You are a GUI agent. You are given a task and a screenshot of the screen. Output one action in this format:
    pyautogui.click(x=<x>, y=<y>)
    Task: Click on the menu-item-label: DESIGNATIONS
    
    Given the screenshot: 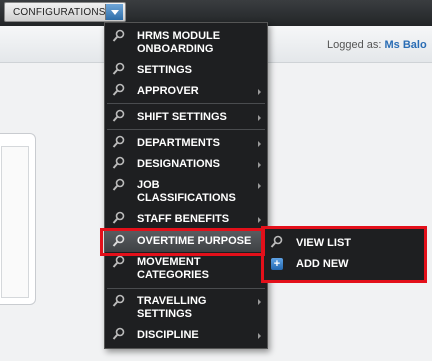 What is the action you would take?
    pyautogui.click(x=178, y=164)
    